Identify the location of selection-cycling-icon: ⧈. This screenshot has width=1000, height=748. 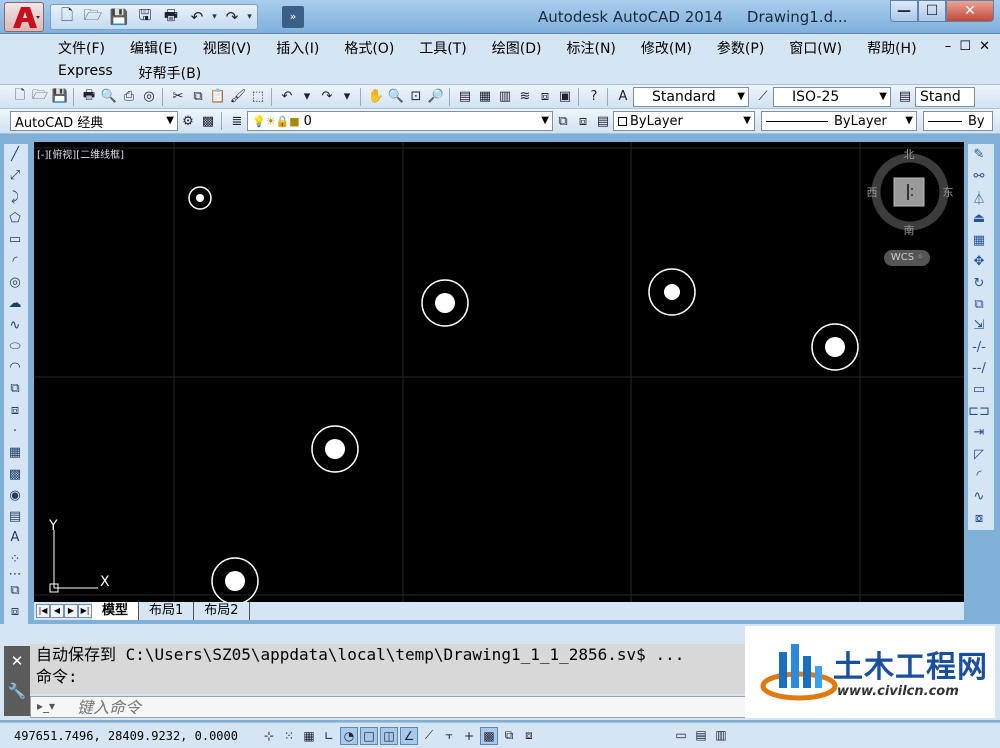
(529, 736).